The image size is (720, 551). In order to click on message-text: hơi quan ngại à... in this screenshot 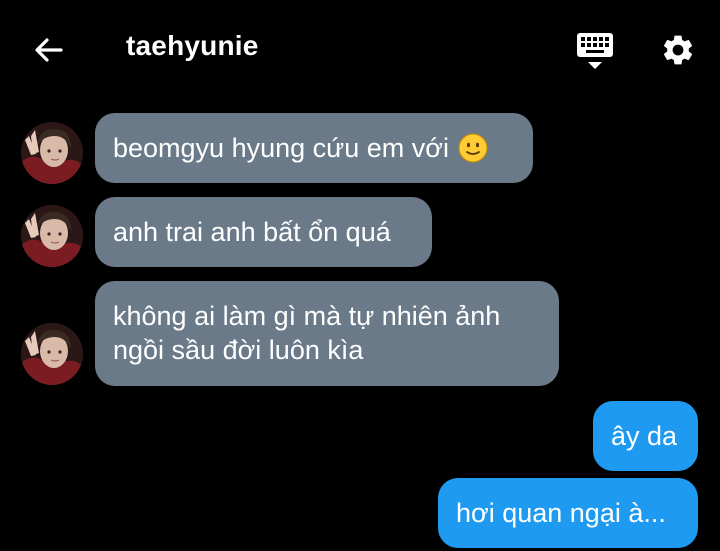, I will do `click(561, 513)`.